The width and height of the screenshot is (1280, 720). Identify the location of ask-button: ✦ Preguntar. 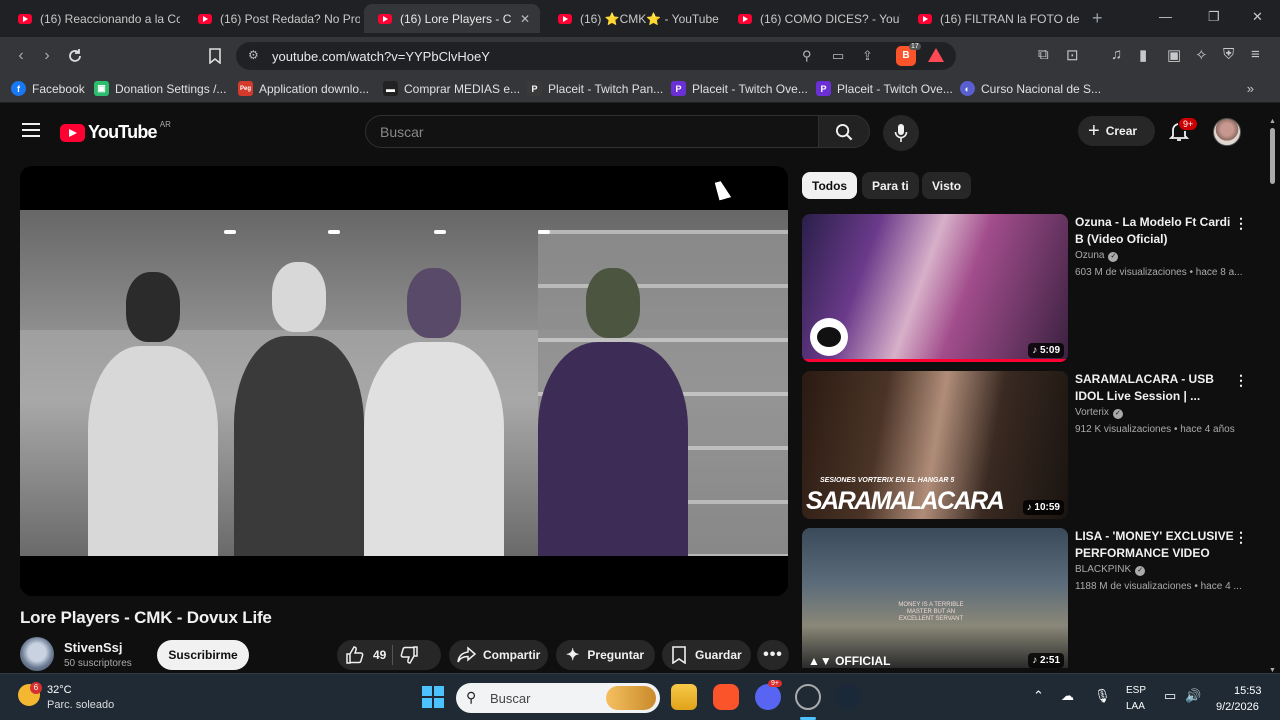
(605, 655).